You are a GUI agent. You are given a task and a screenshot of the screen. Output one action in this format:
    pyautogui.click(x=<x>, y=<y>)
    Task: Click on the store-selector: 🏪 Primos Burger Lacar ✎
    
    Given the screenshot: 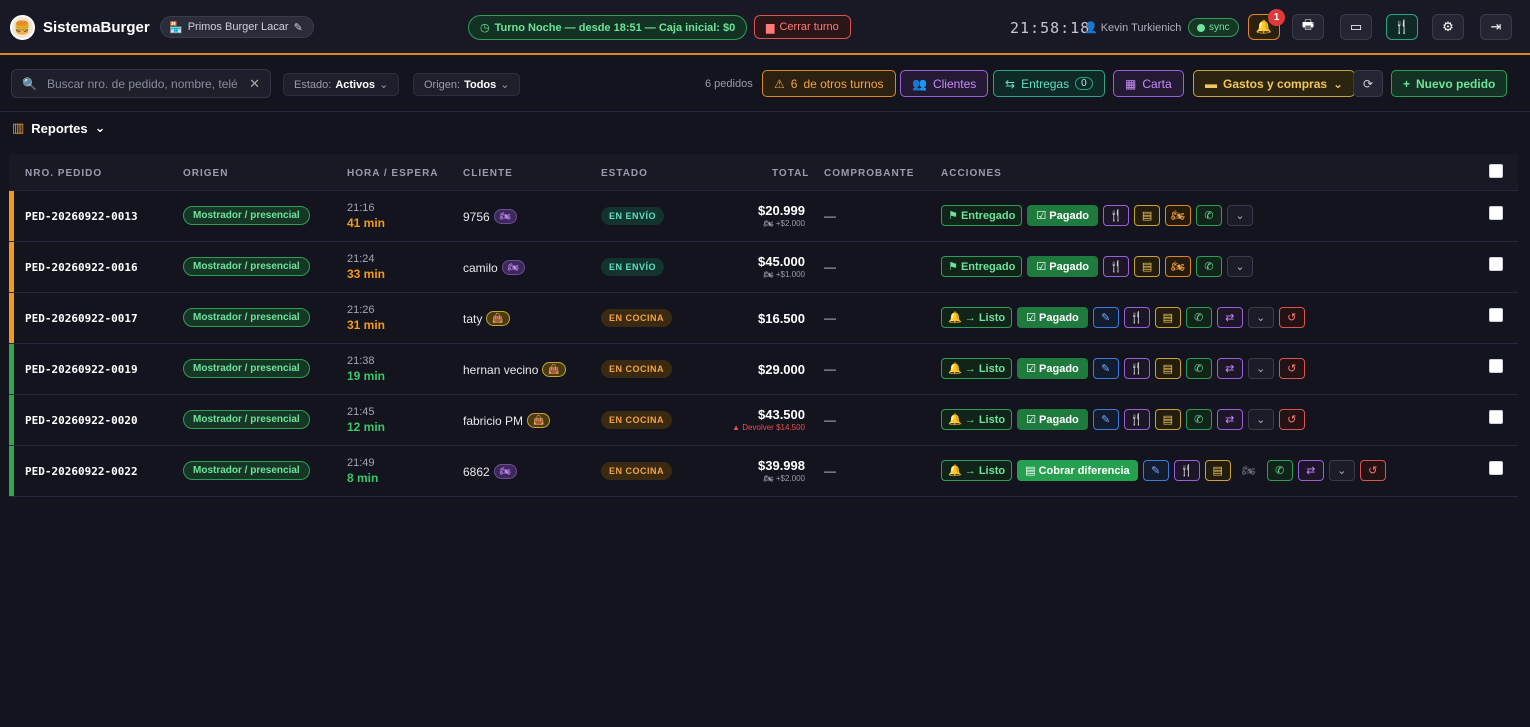 What is the action you would take?
    pyautogui.click(x=237, y=27)
    